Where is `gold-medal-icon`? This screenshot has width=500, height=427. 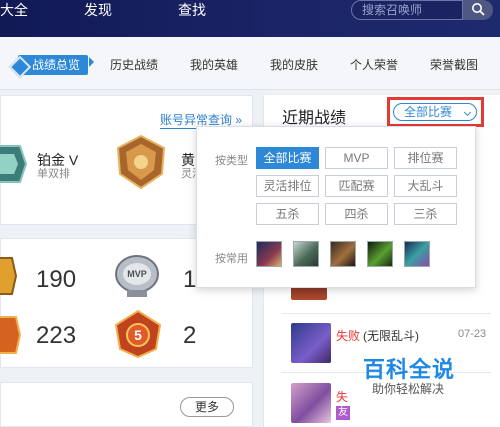
gold-medal-icon is located at coordinates (9, 276).